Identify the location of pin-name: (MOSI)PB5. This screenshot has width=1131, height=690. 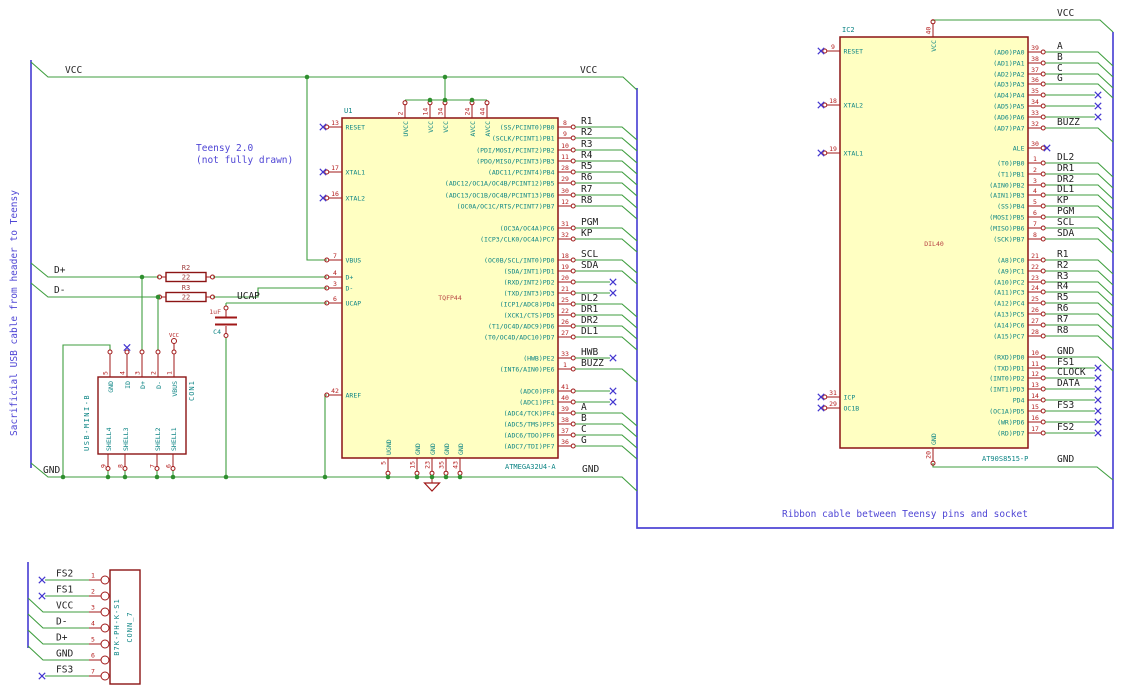
(1006, 217).